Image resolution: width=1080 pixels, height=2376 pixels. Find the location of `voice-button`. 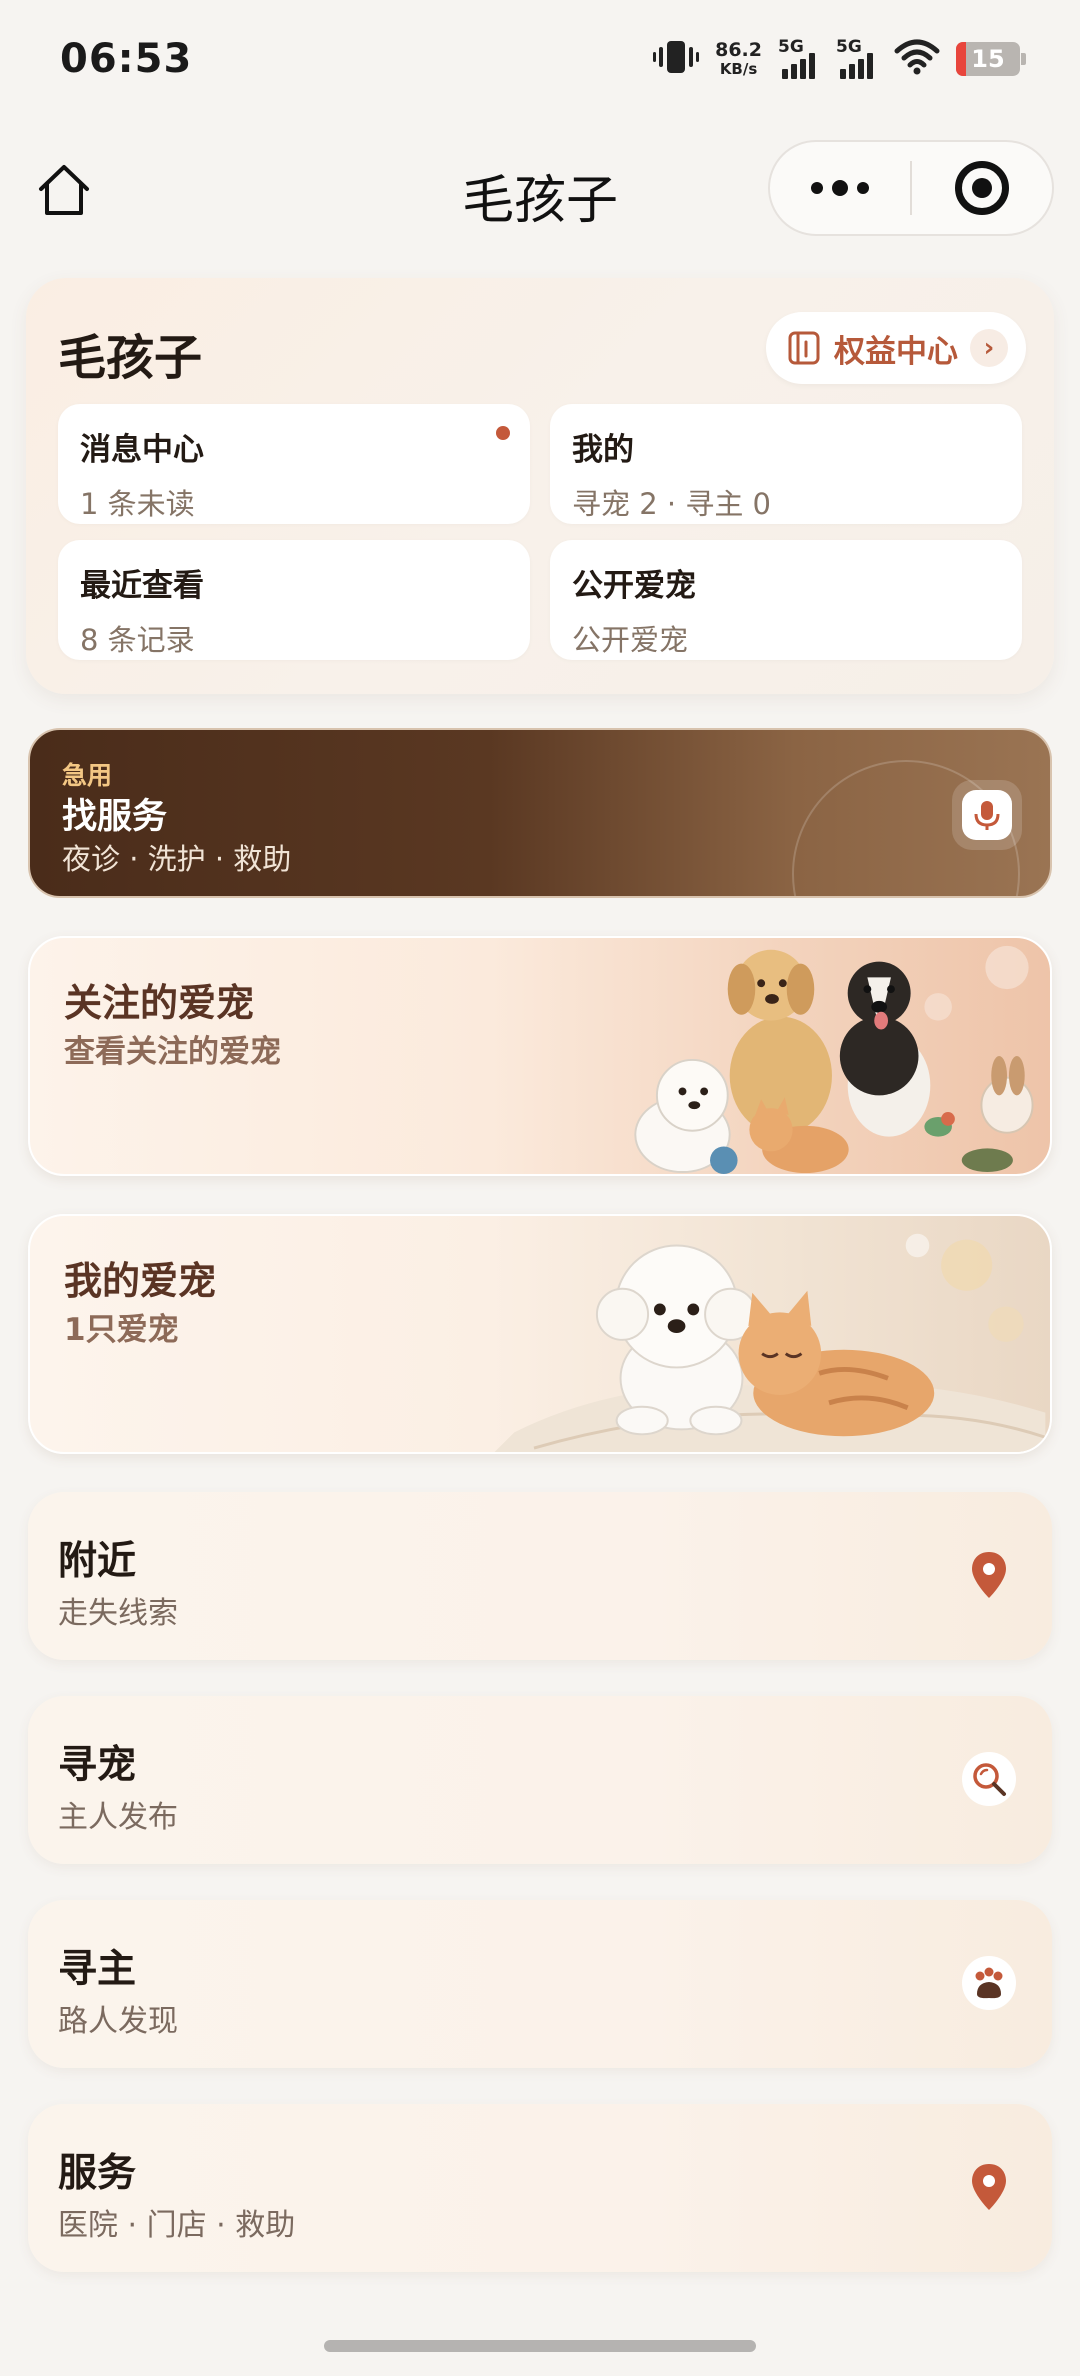

voice-button is located at coordinates (987, 815).